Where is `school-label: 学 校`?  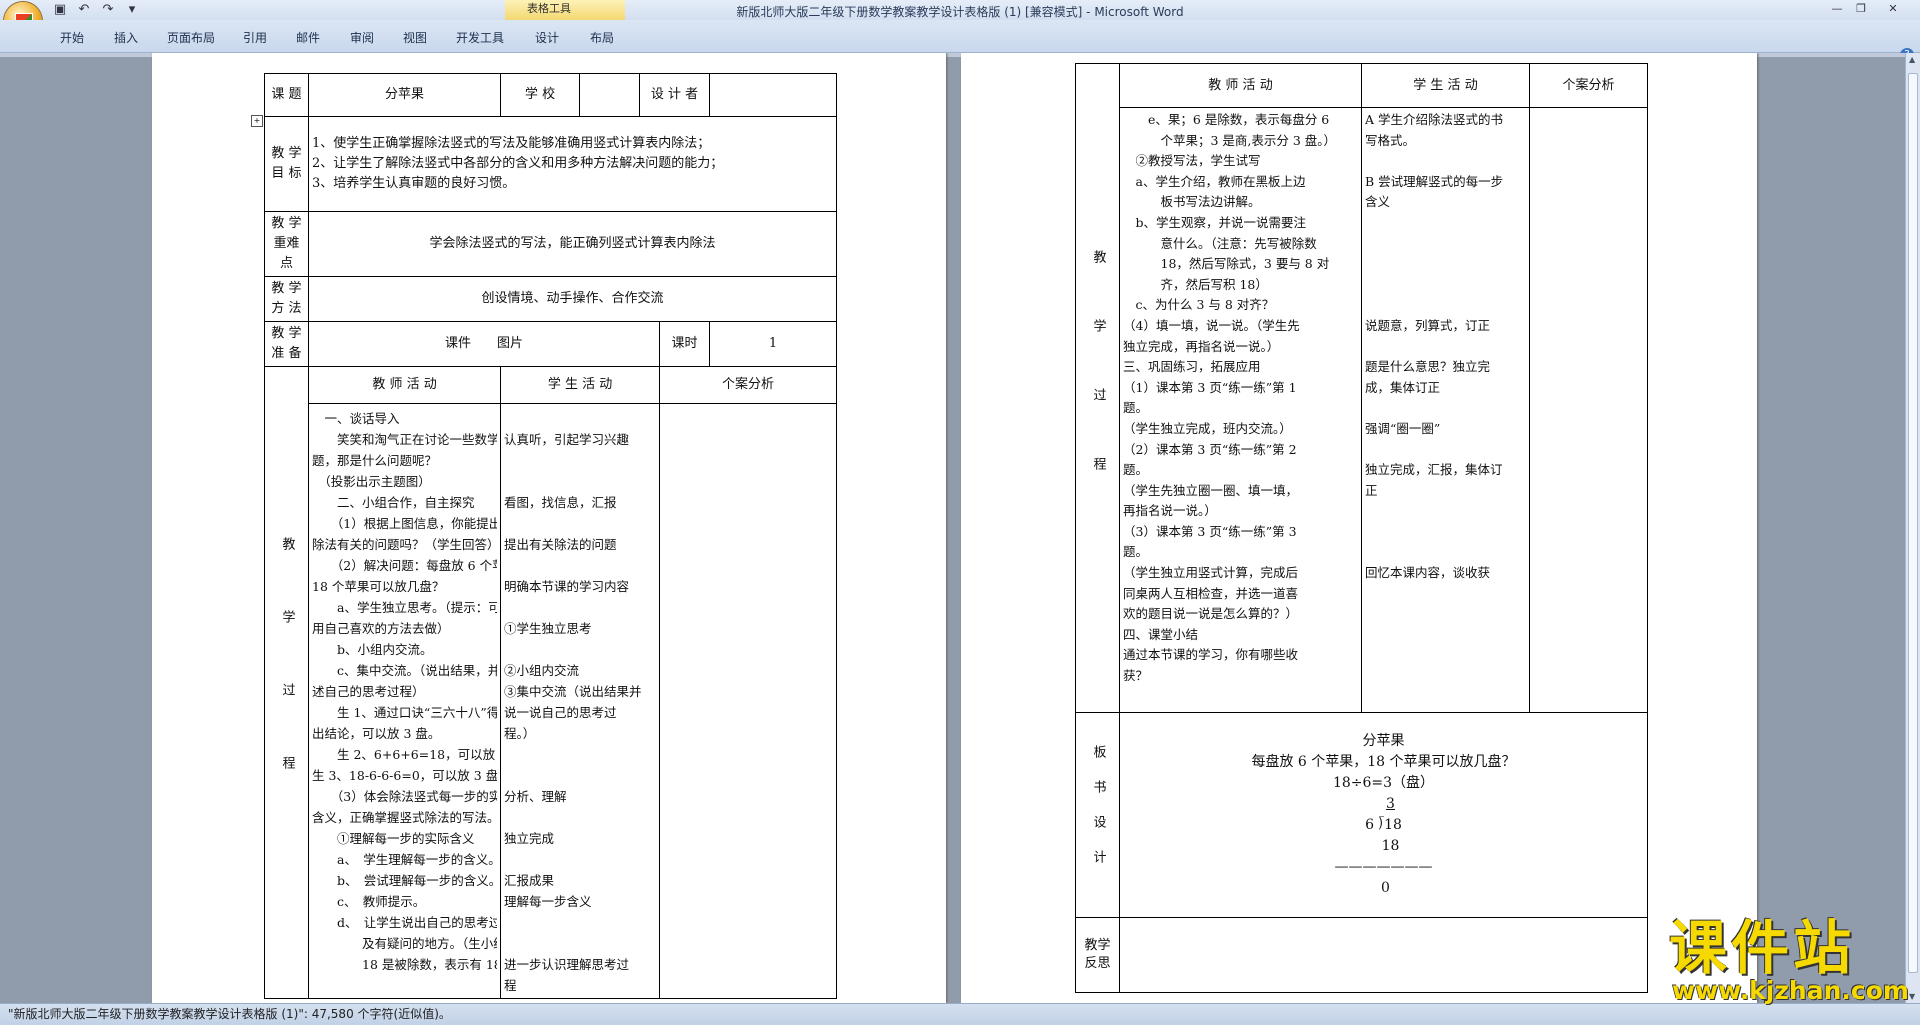
school-label: 学 校 is located at coordinates (540, 95).